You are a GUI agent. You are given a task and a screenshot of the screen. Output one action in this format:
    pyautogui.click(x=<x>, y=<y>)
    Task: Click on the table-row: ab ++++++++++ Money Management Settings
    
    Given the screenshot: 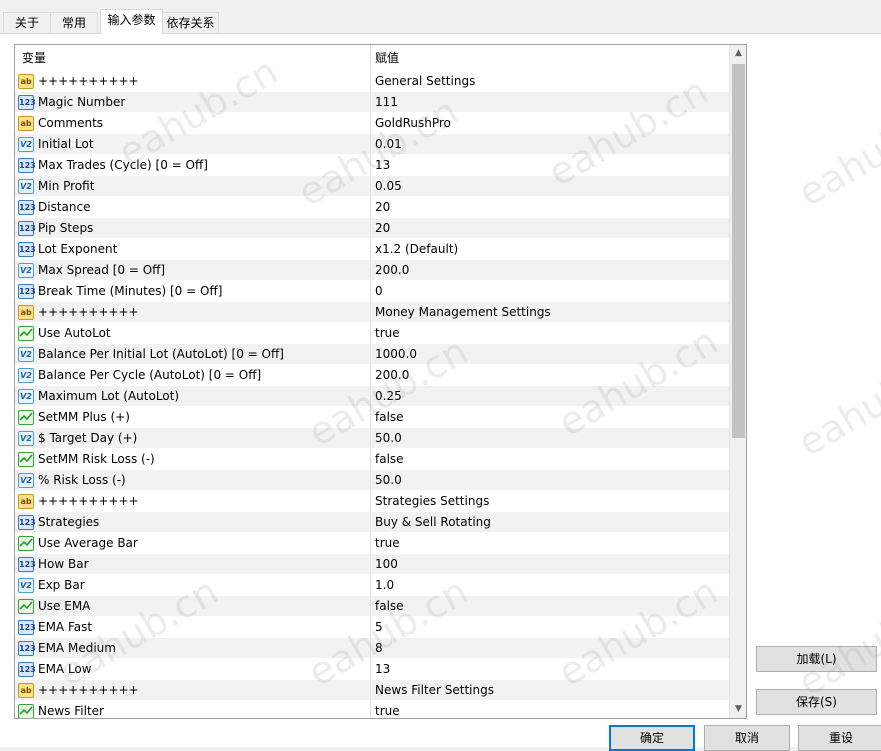 What is the action you would take?
    pyautogui.click(x=372, y=312)
    